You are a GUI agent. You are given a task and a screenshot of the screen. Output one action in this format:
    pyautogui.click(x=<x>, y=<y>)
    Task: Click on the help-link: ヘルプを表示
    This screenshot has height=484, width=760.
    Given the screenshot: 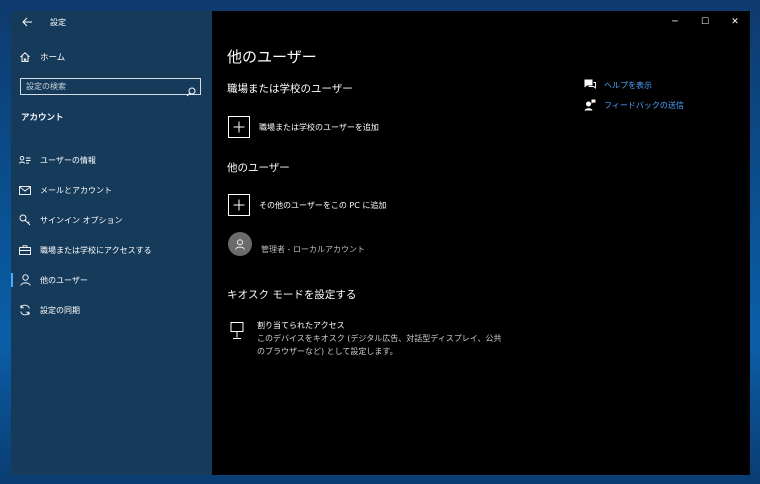 What is the action you would take?
    pyautogui.click(x=634, y=85)
    